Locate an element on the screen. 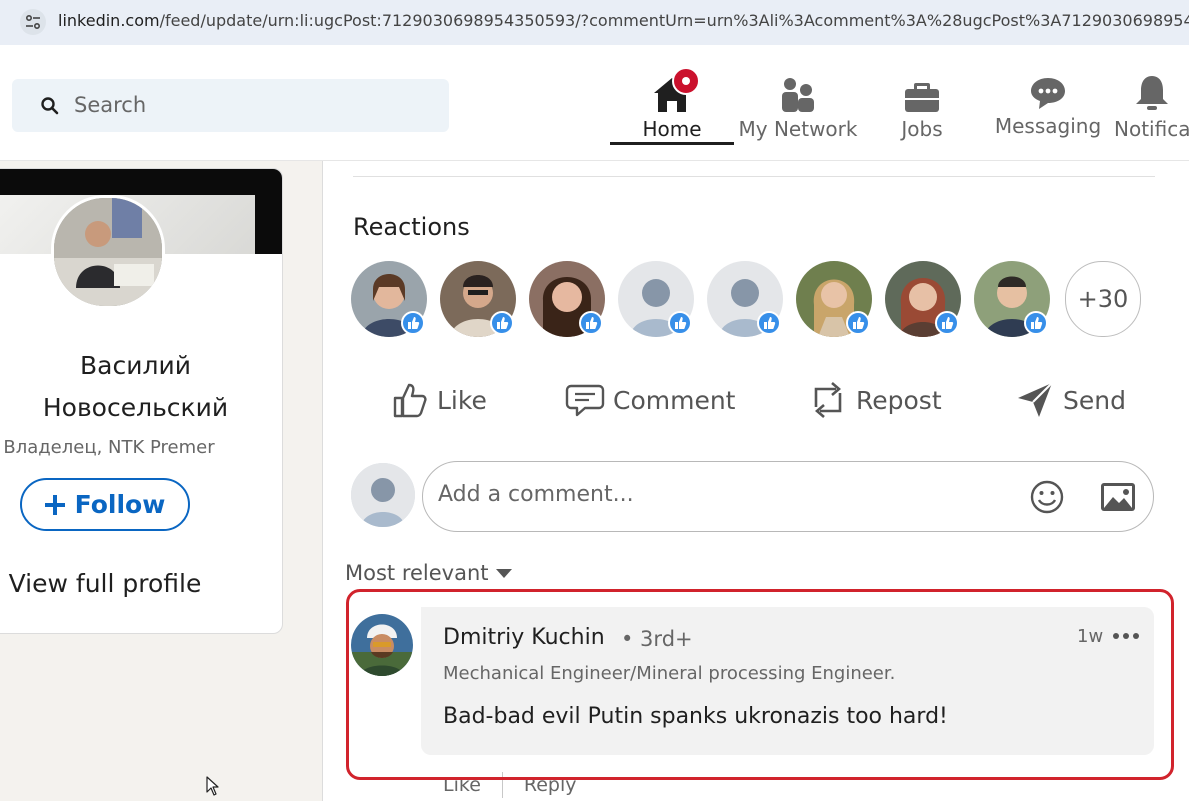 The height and width of the screenshot is (801, 1189). nav-active-indicator is located at coordinates (672, 143).